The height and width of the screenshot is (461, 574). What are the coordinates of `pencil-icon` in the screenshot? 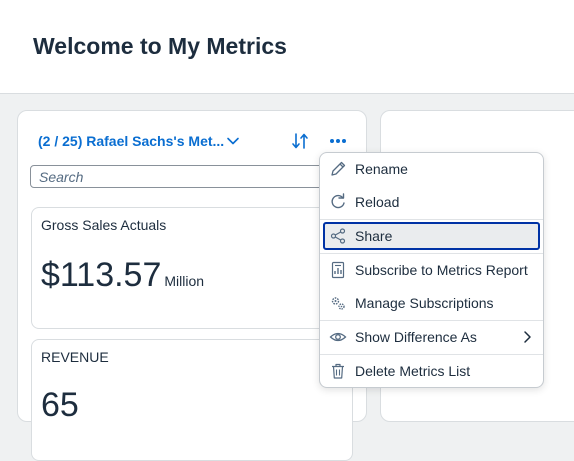 It's located at (338, 168).